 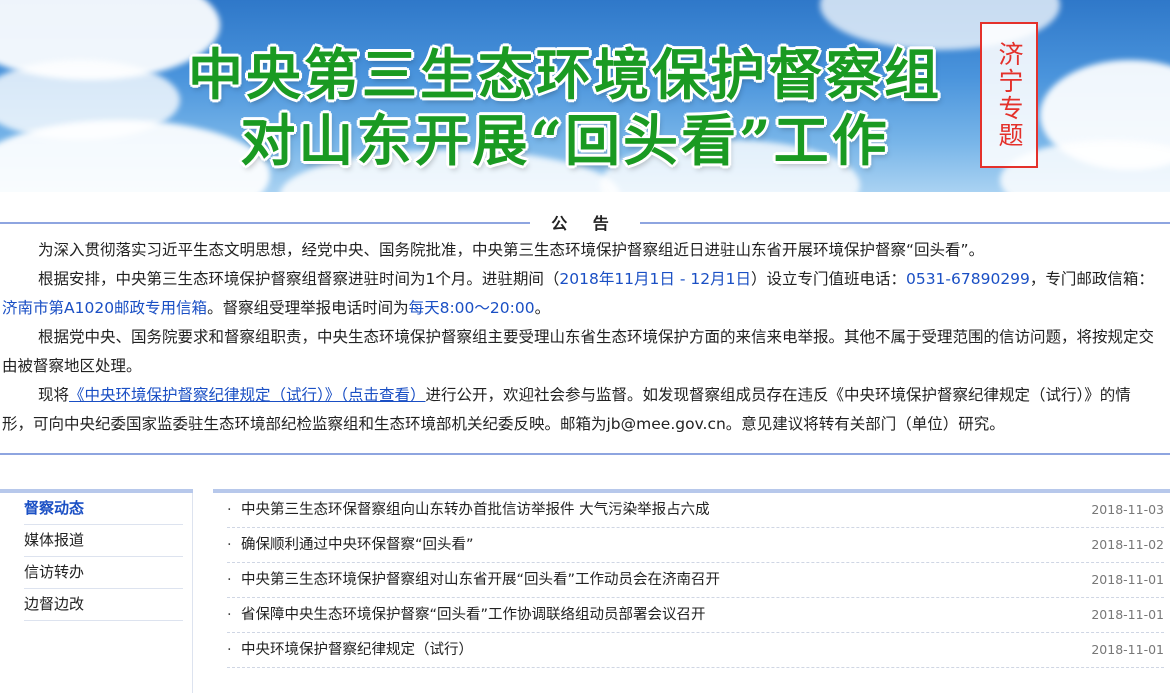 What do you see at coordinates (695, 650) in the screenshot?
I see `news-item: · 中央环境保护督察纪律规定（试行） 2018-11-01` at bounding box center [695, 650].